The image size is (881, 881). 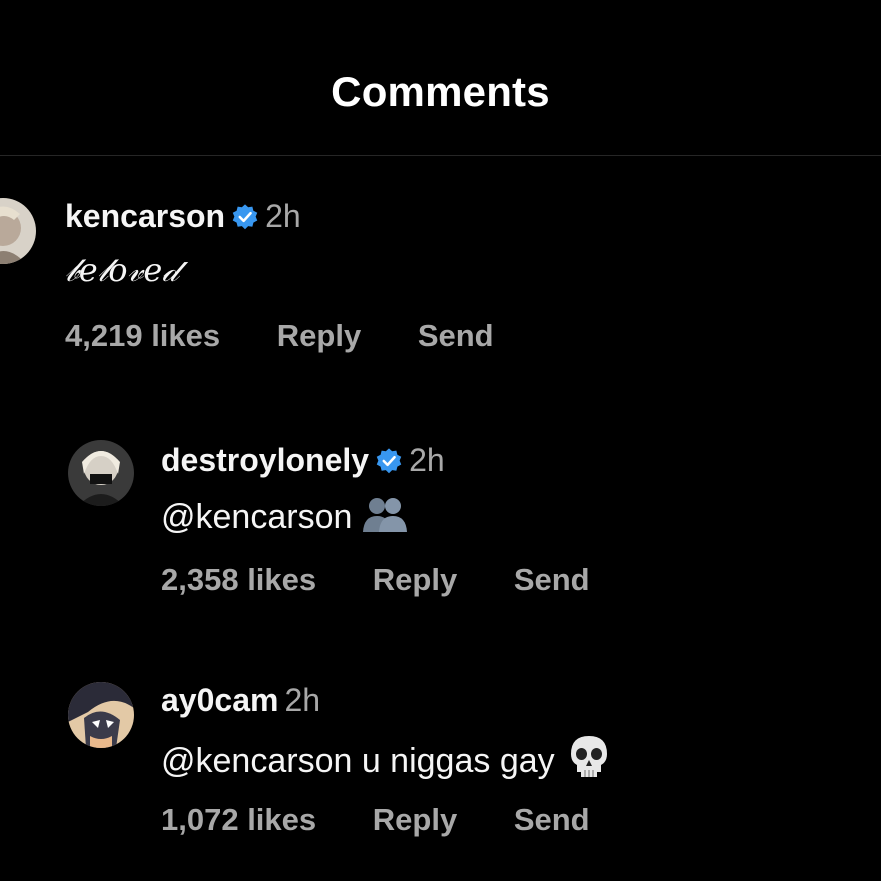 I want to click on comment-actions: 1,072 likes Reply Send, so click(x=375, y=820).